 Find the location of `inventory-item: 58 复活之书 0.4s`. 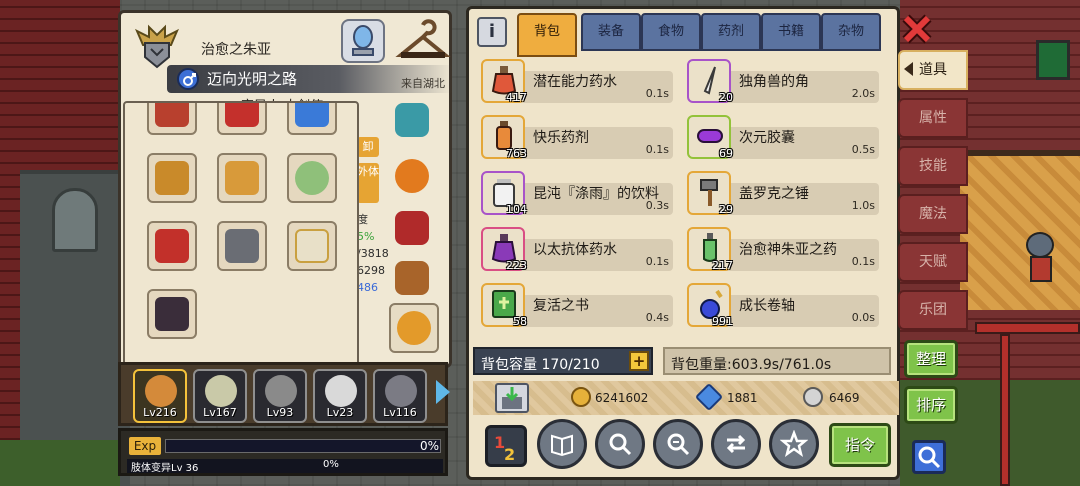

inventory-item: 58 复活之书 0.4s is located at coordinates (576, 305).